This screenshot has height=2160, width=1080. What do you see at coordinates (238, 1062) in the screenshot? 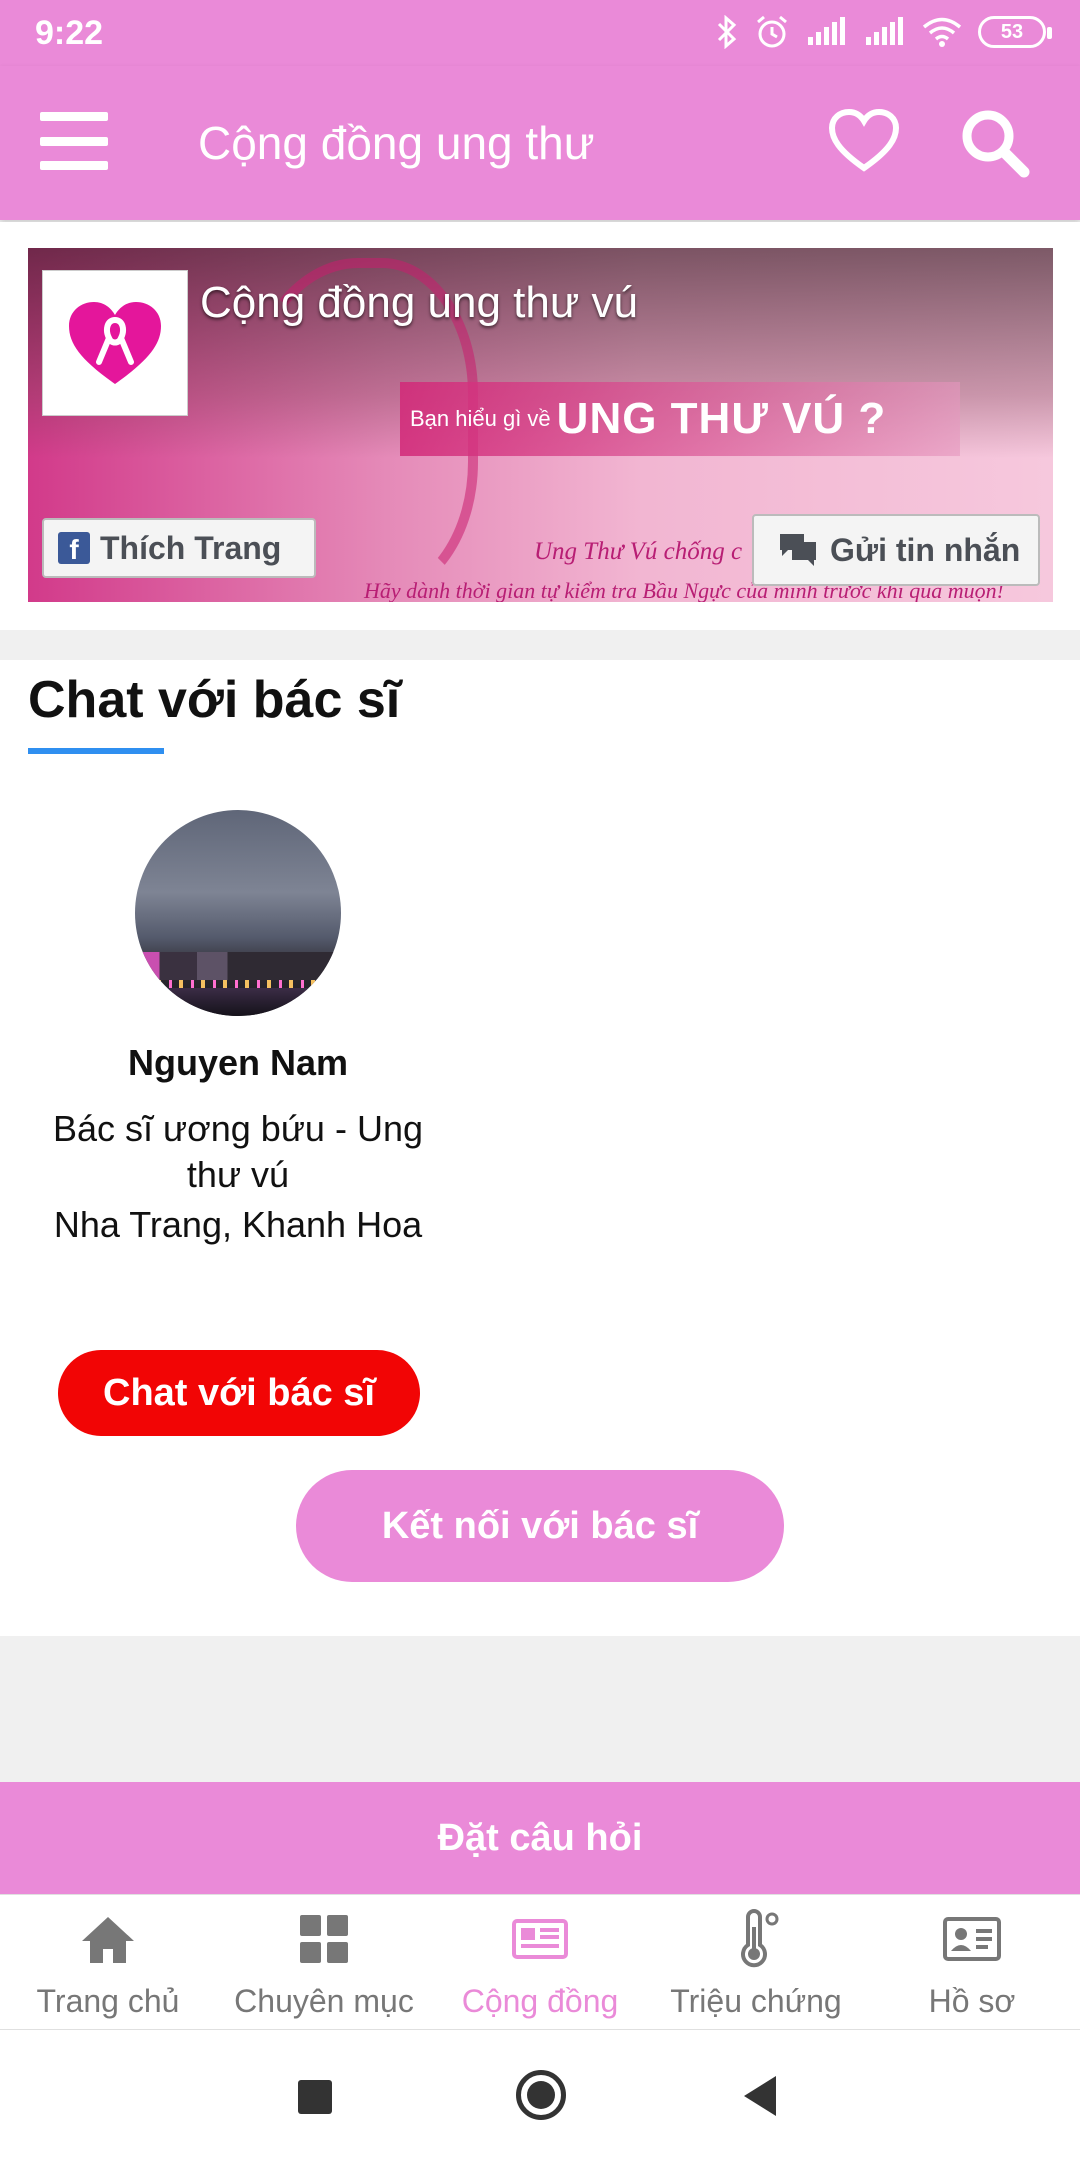
I see `doctor-name: Nguyen Nam` at bounding box center [238, 1062].